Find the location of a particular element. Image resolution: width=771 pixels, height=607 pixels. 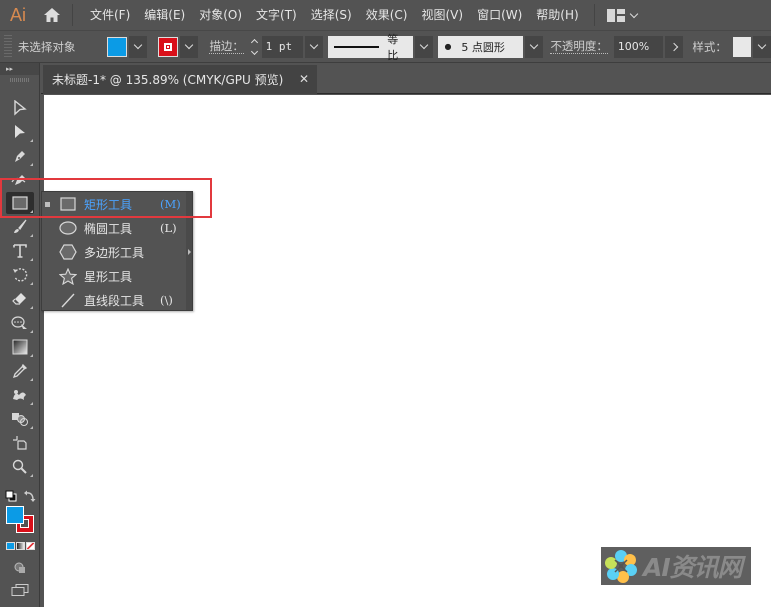

gradient-mode-button is located at coordinates (20, 546).